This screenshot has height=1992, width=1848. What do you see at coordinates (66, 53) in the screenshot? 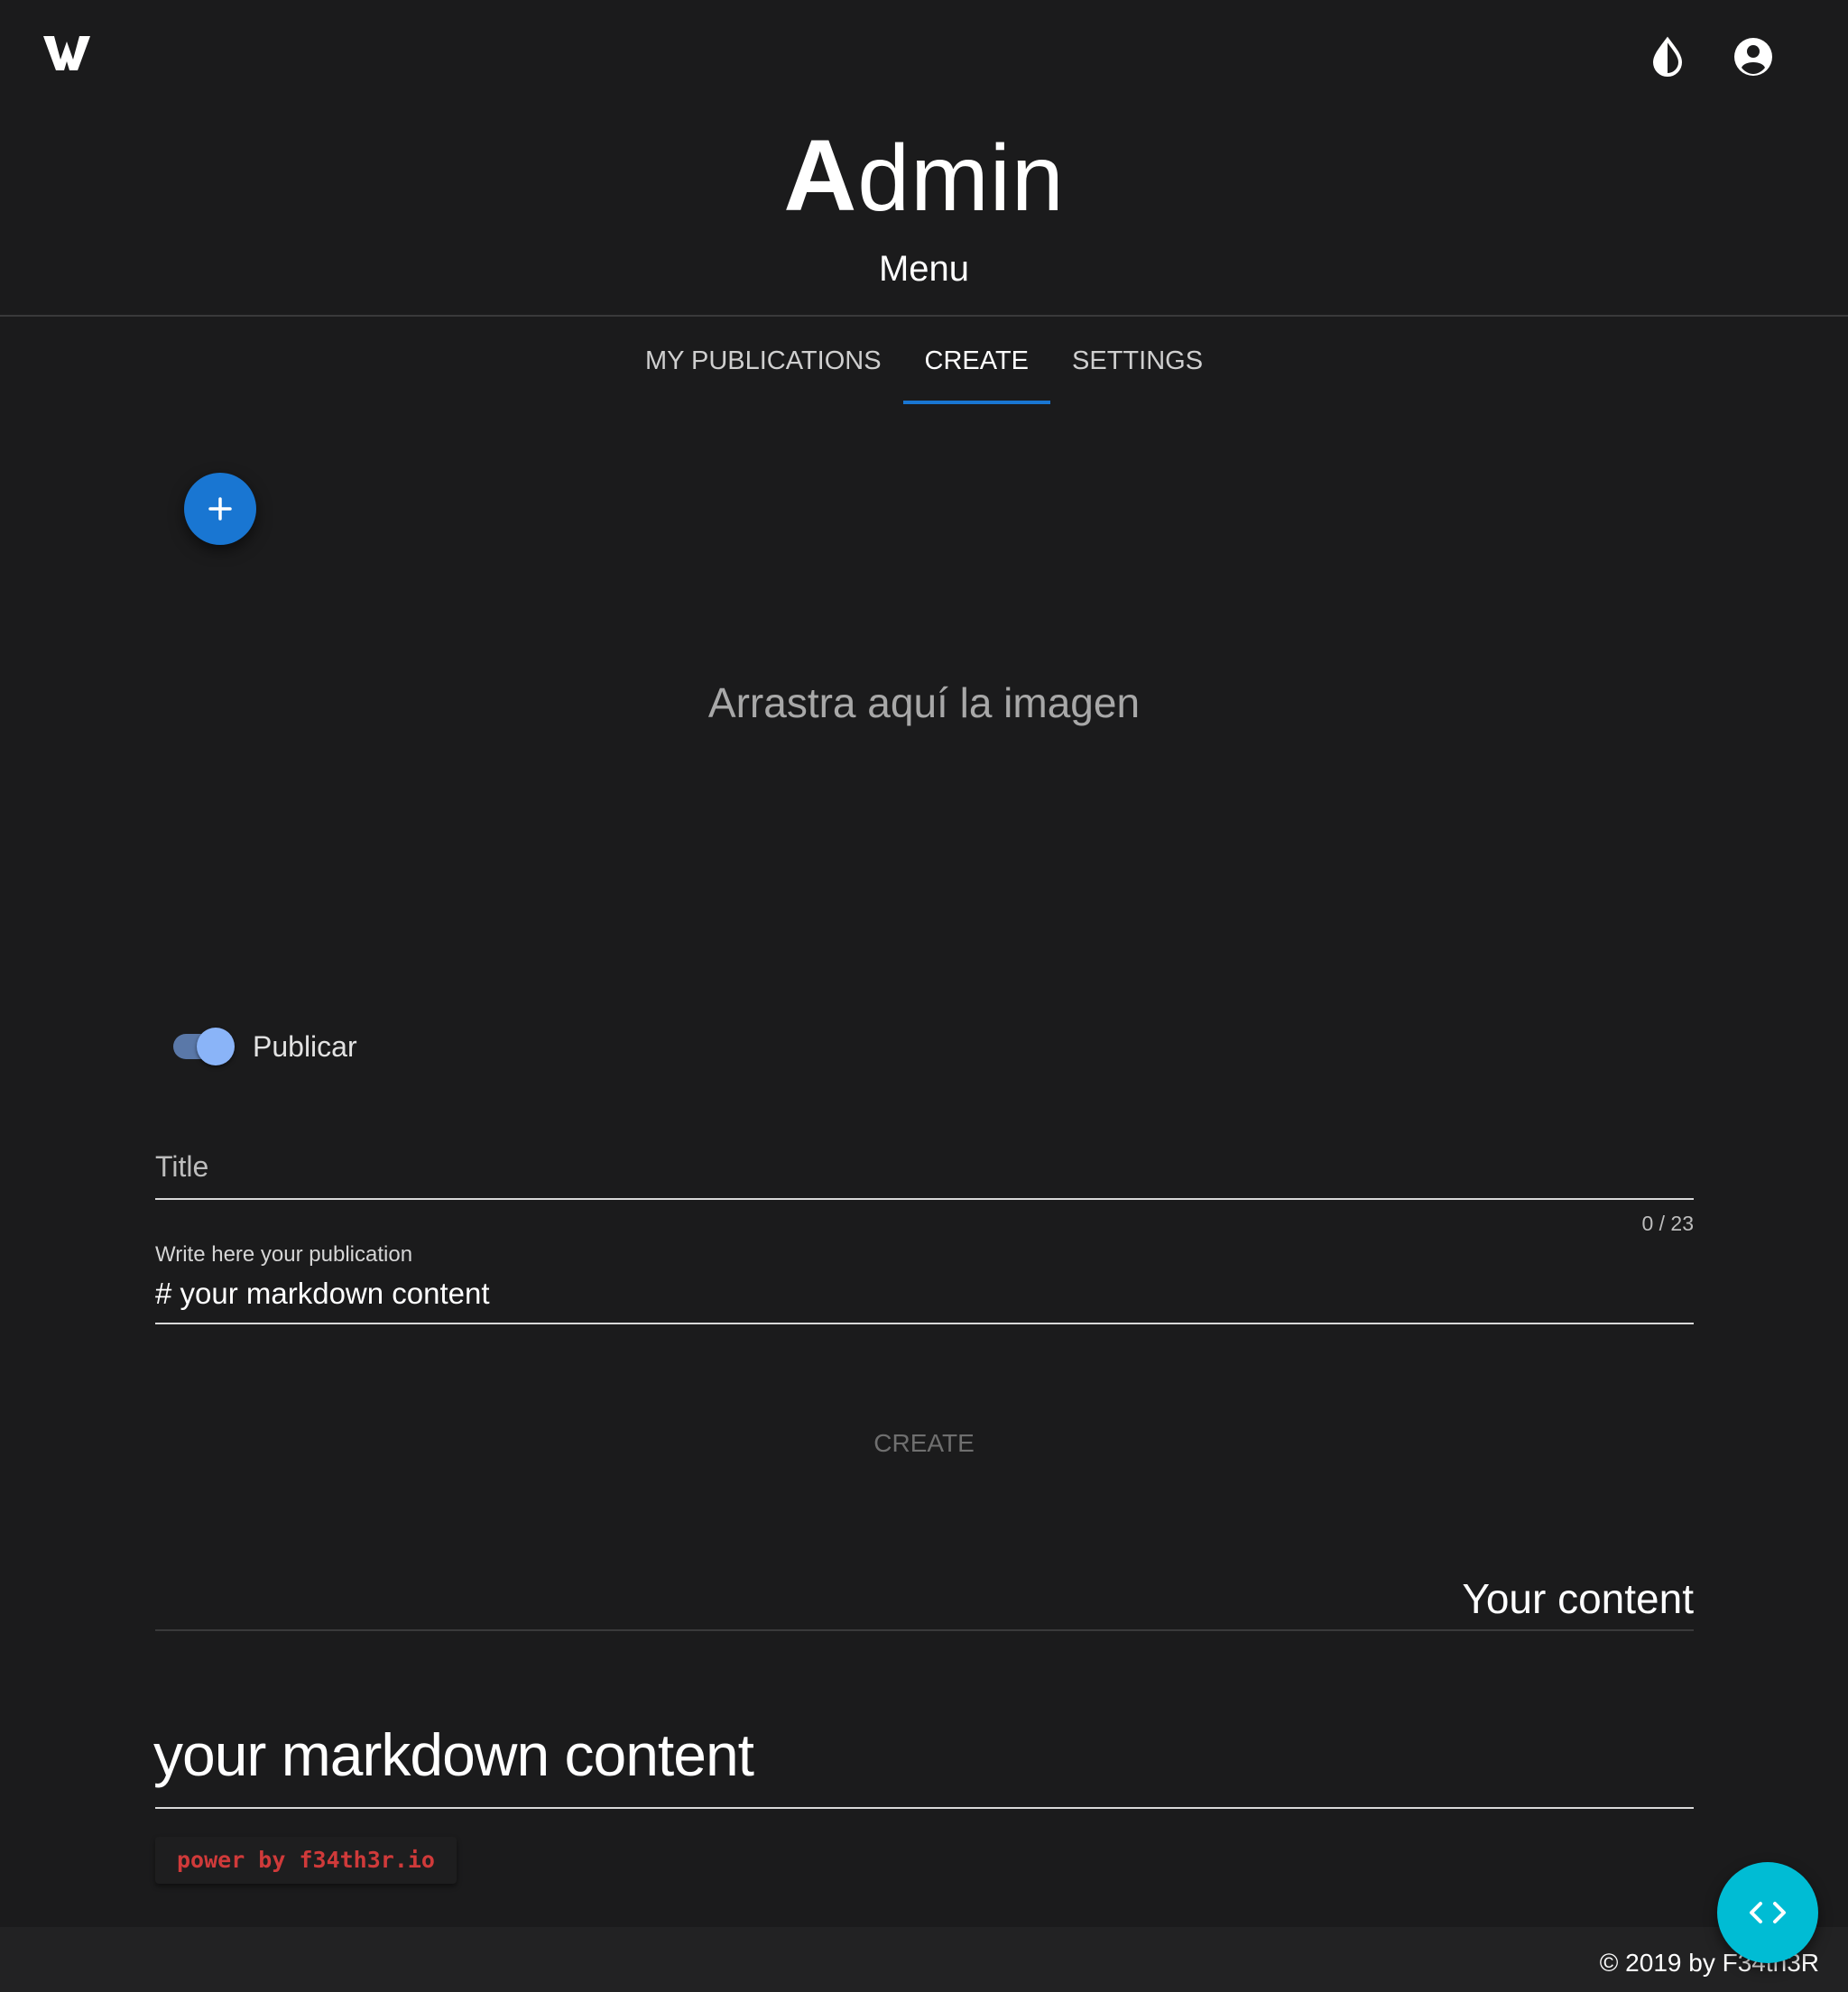
I see `w-logo-icon` at bounding box center [66, 53].